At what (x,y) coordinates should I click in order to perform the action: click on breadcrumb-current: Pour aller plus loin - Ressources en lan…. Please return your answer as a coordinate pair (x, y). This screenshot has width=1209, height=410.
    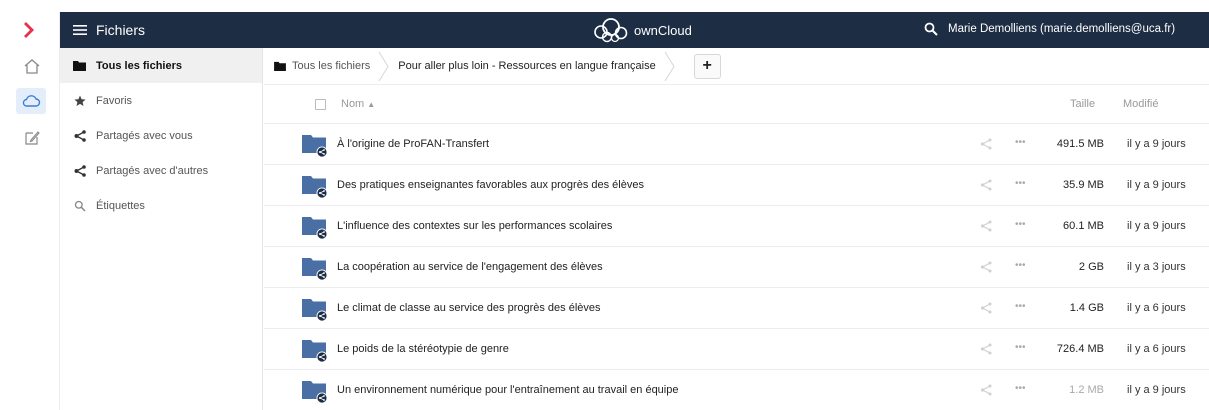
    Looking at the image, I should click on (526, 66).